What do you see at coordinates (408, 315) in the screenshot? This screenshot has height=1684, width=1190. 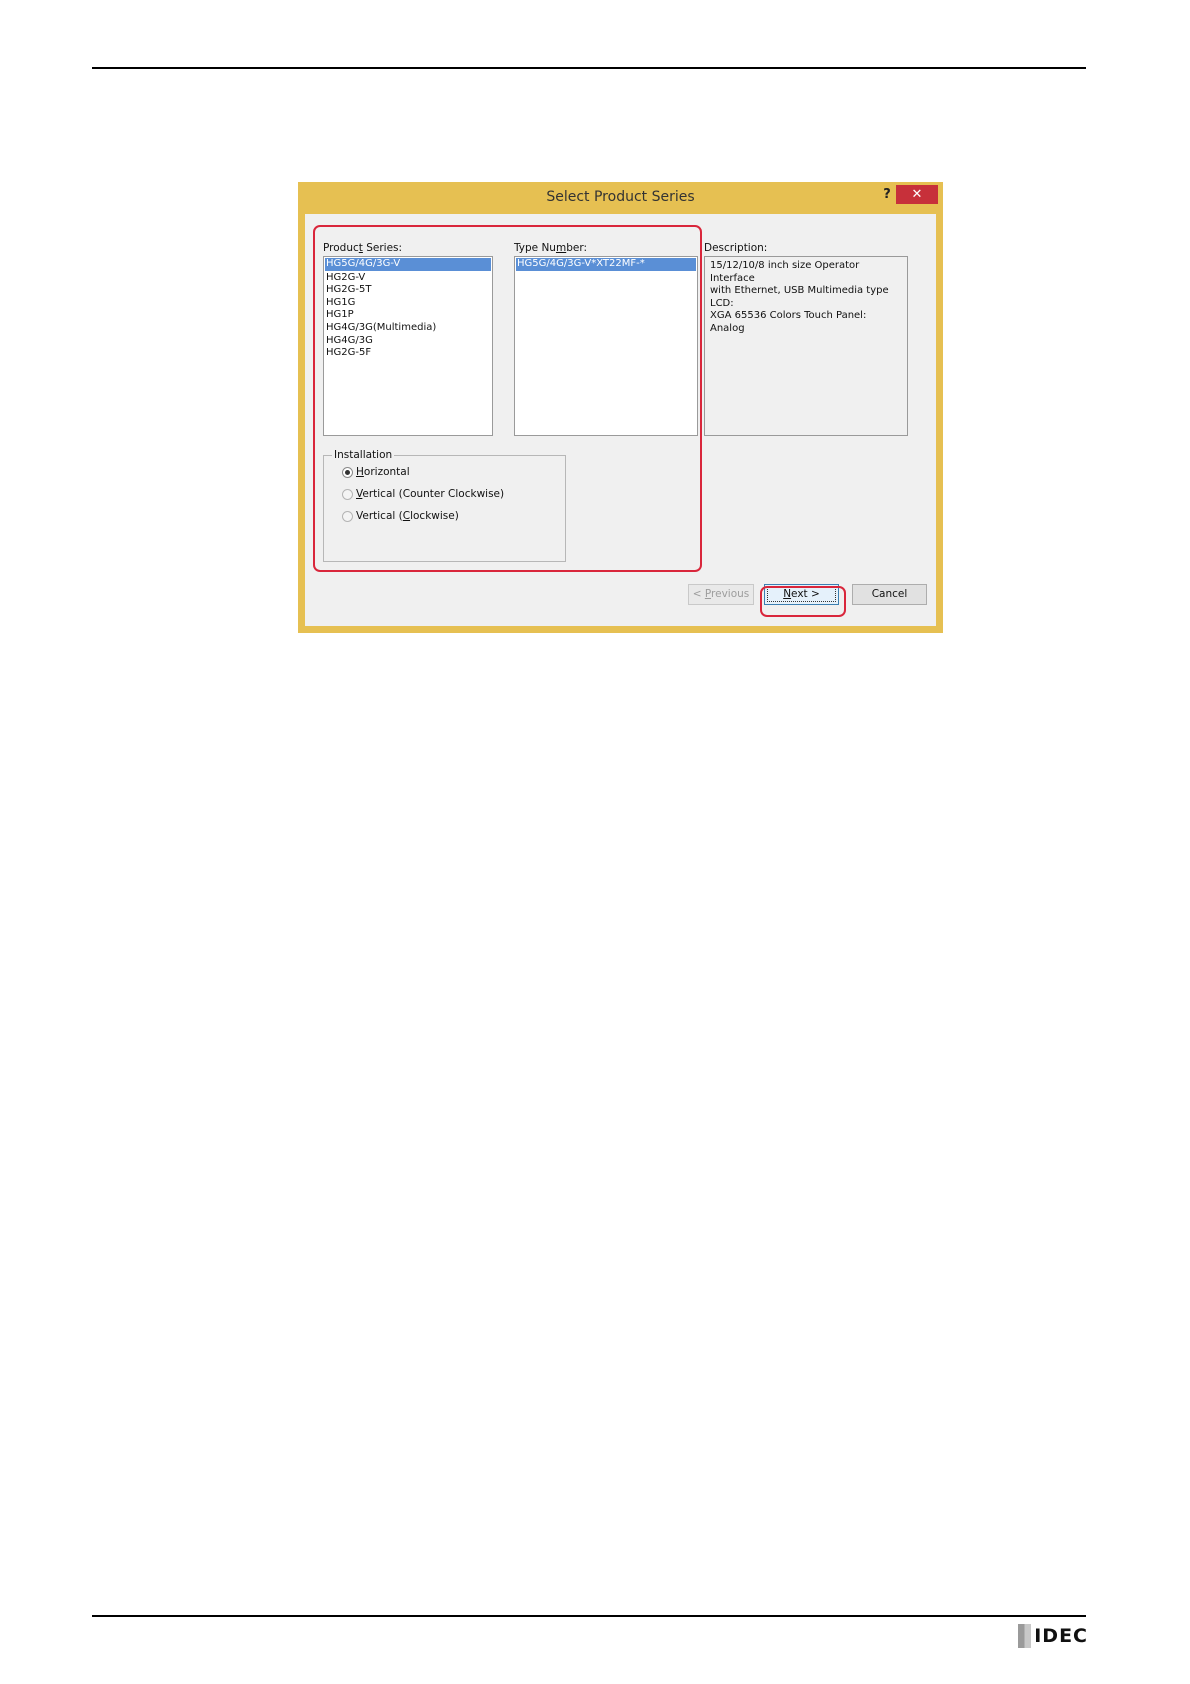 I see `list-item: HG1P` at bounding box center [408, 315].